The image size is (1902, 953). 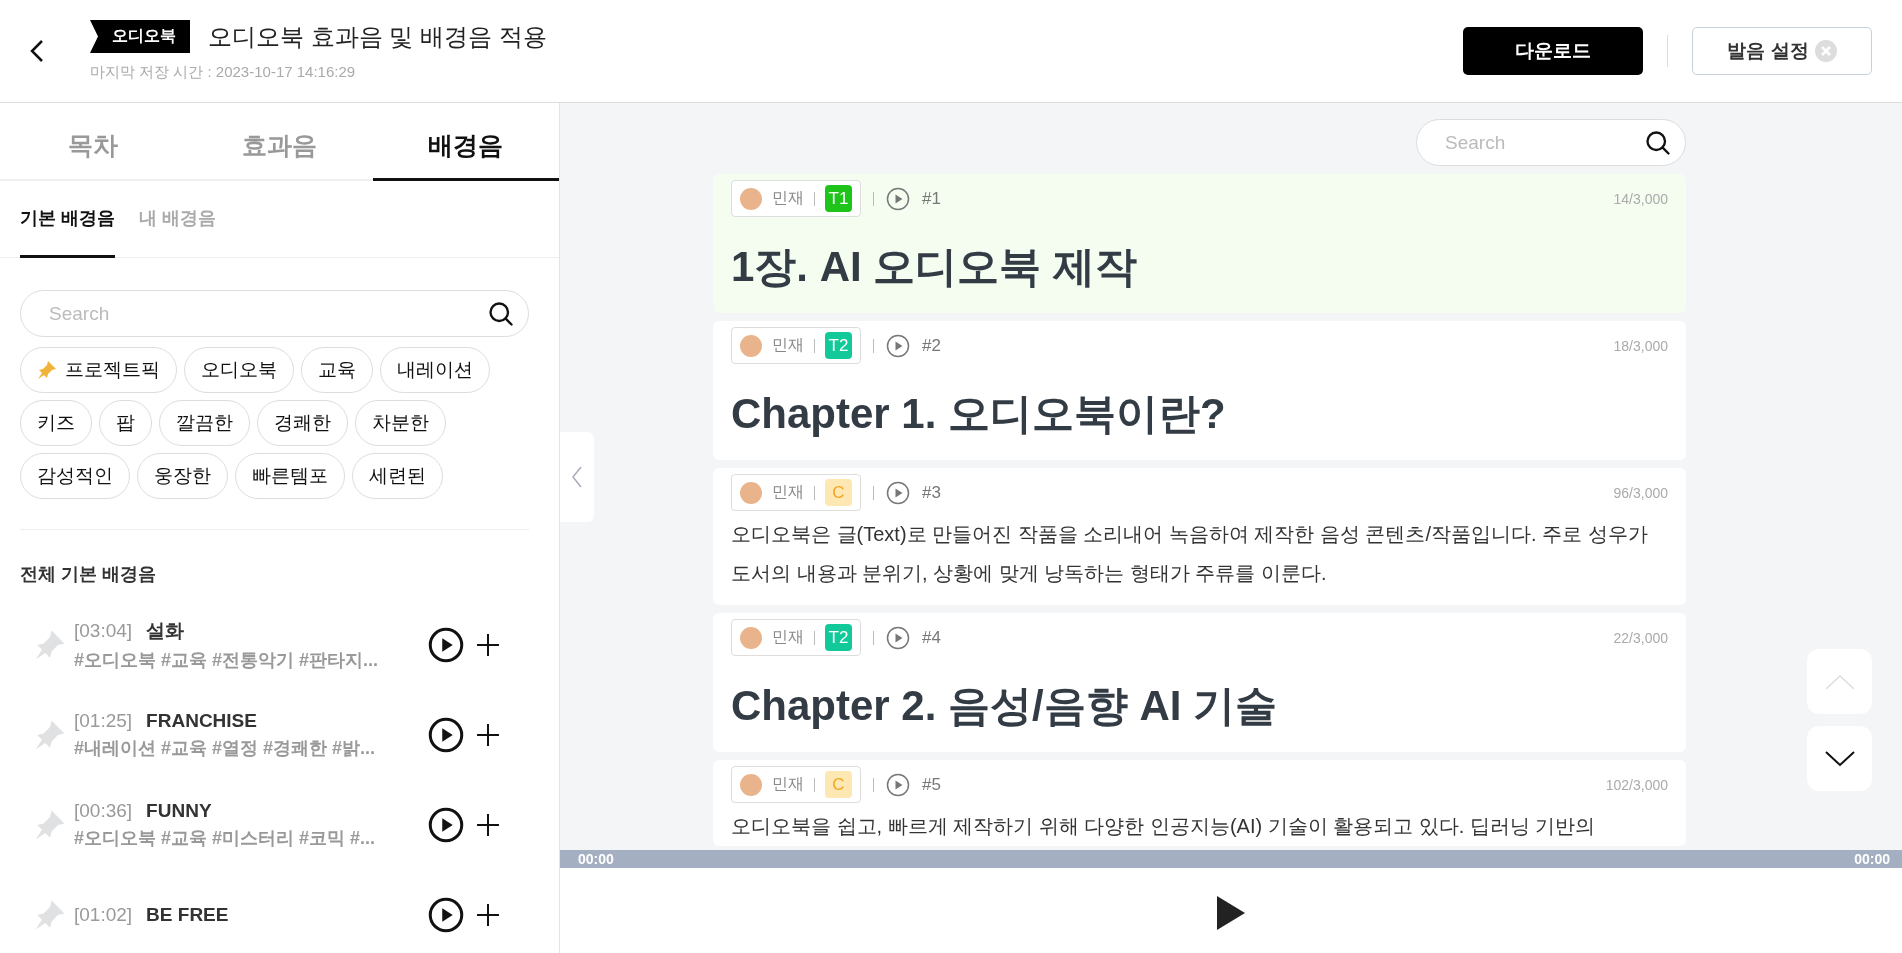 What do you see at coordinates (1199, 554) in the screenshot?
I see `paragraph-text: 오디오북은 글(Text)로 만들어진 작품을 소리내어 녹음하여 제작한 음성 콘텐츠/작품입니다. 주로 성우가 도서의 내용과 분위기, 상황에 맞게 낭독하는 형태가 주류를 이룬다.` at bounding box center [1199, 554].